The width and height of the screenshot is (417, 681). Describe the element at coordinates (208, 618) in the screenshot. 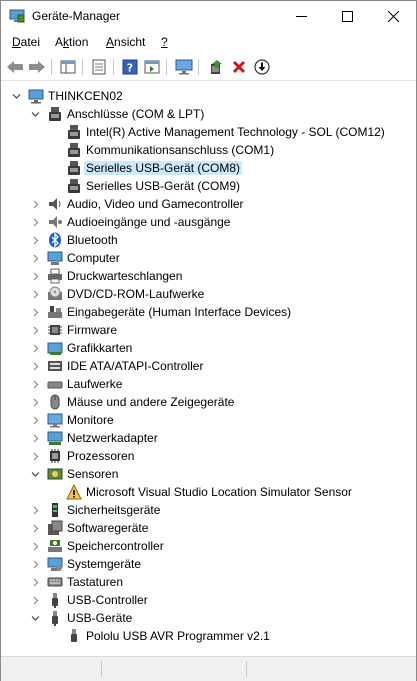

I see `category-usb-devices: USB-Geräte` at that location.